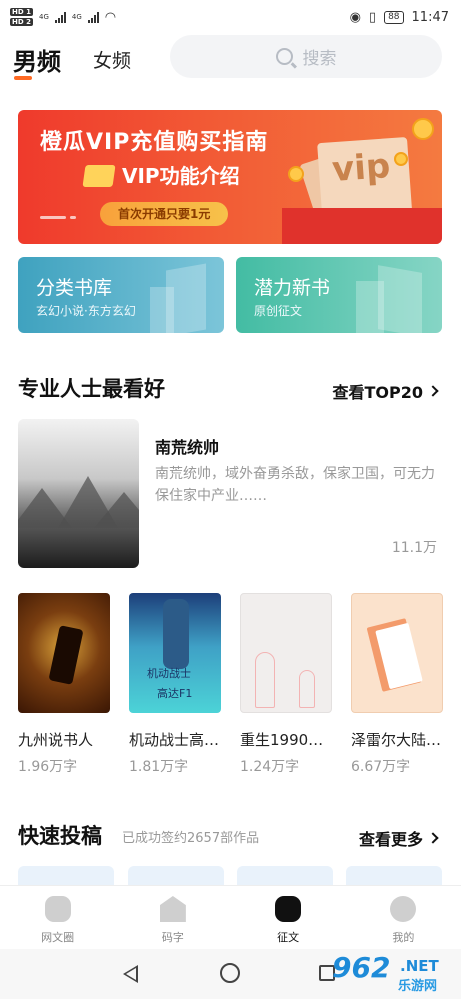 Image resolution: width=461 pixels, height=999 pixels. I want to click on submission-icon, so click(288, 909).